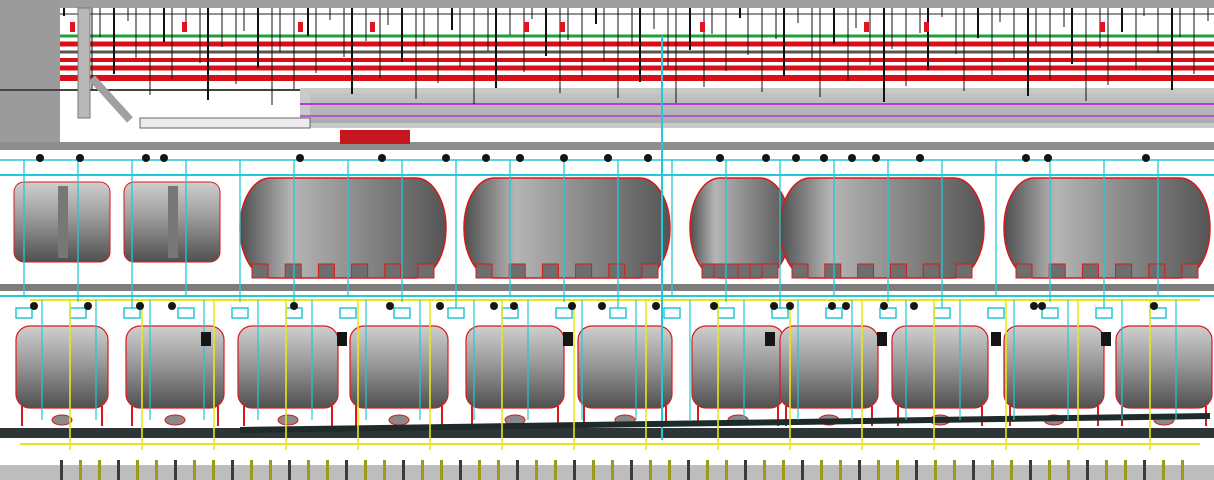  What do you see at coordinates (30, 75) in the screenshot?
I see `left-duct-housing` at bounding box center [30, 75].